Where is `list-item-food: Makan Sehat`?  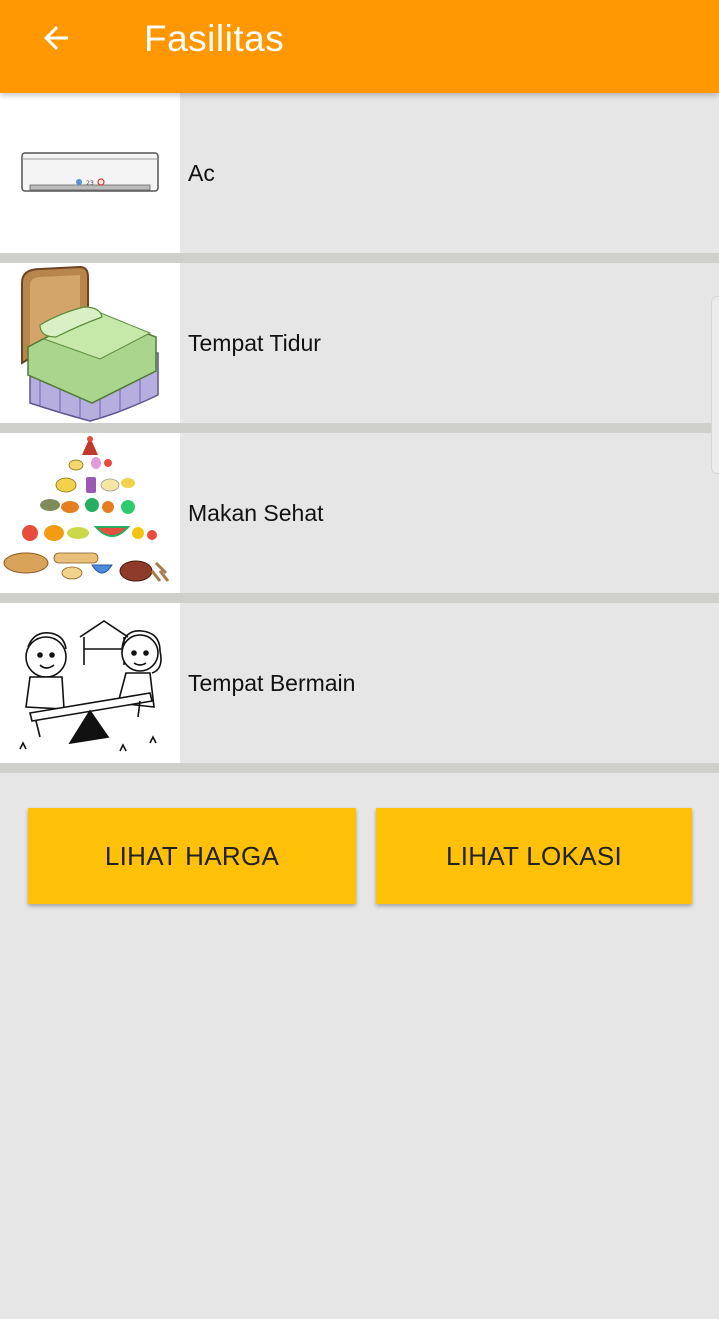 list-item-food: Makan Sehat is located at coordinates (359, 518).